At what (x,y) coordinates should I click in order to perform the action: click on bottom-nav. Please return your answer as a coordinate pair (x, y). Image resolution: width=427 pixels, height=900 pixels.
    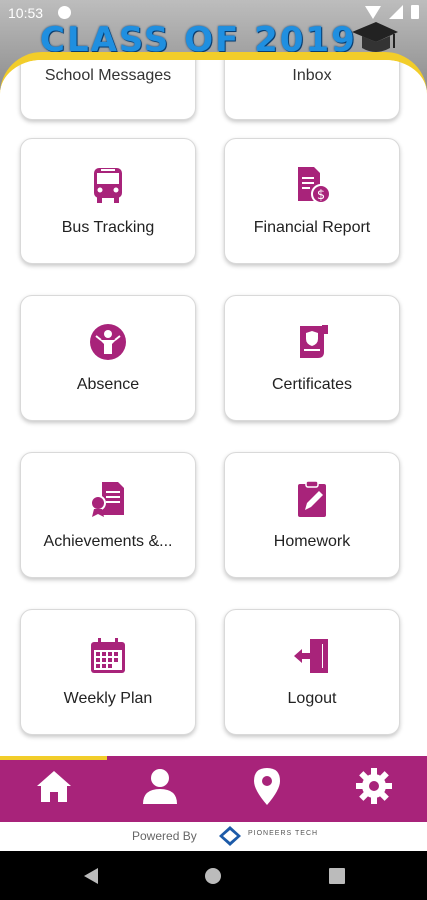
    Looking at the image, I should click on (213, 789).